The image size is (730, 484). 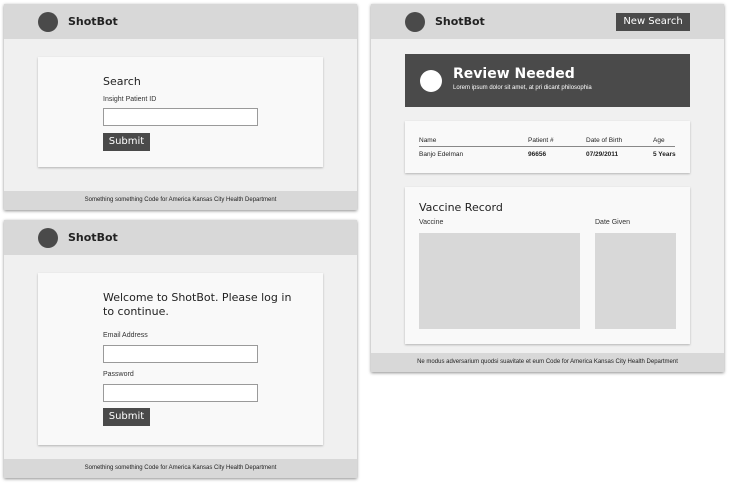 I want to click on column-header-patient-number: Patient #, so click(x=541, y=140).